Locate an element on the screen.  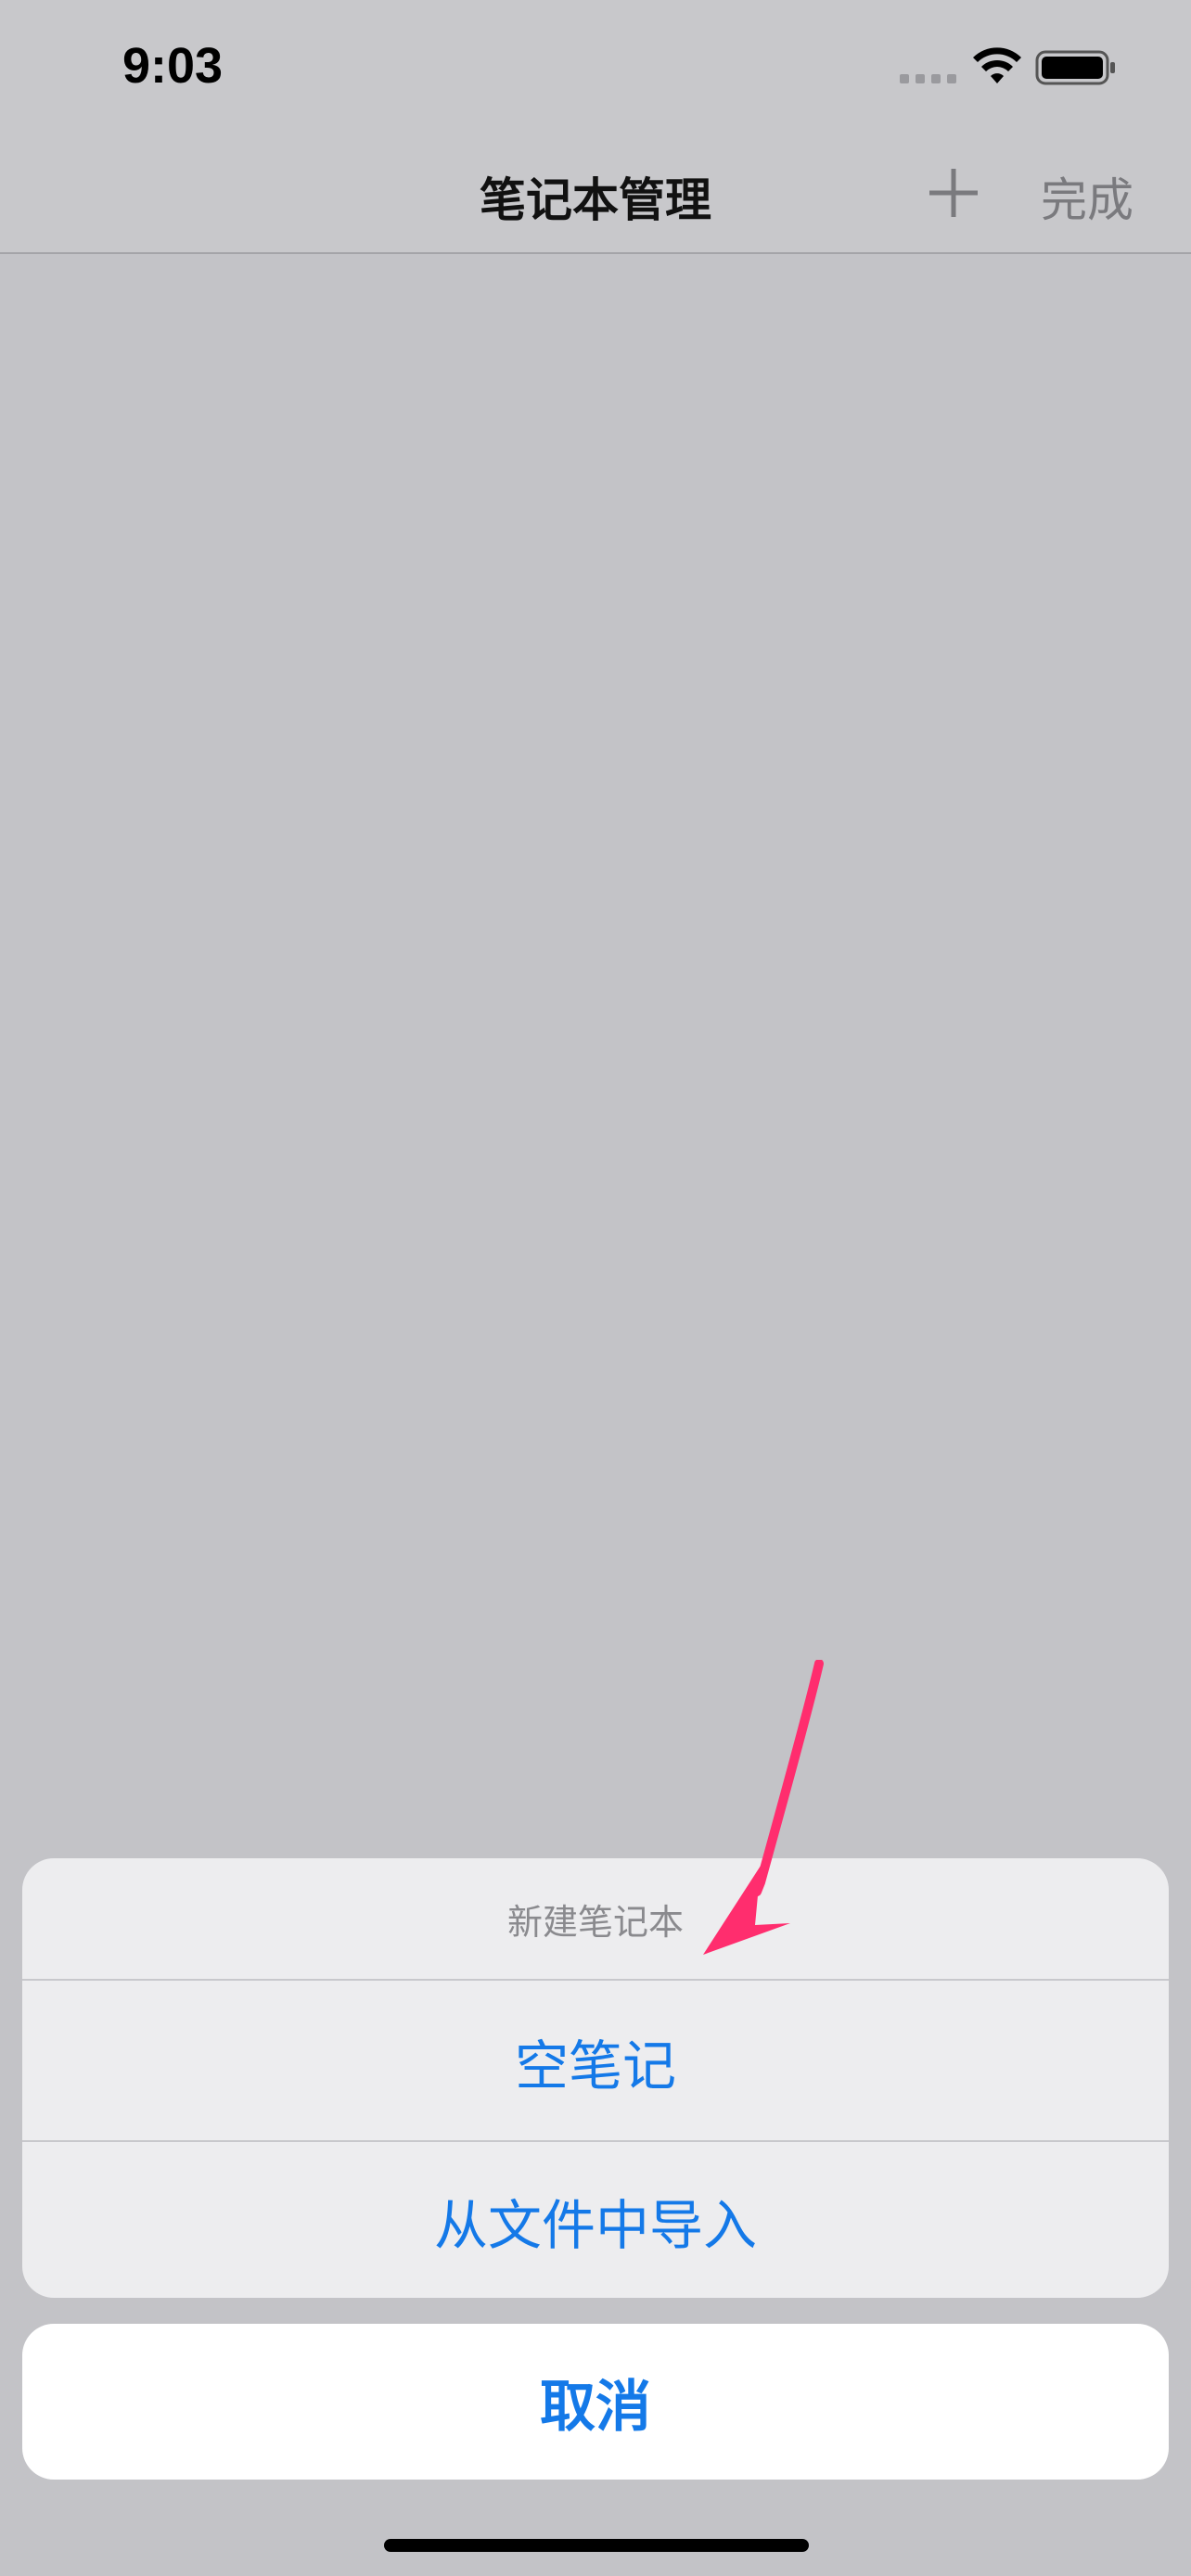
signal-icon is located at coordinates (928, 79).